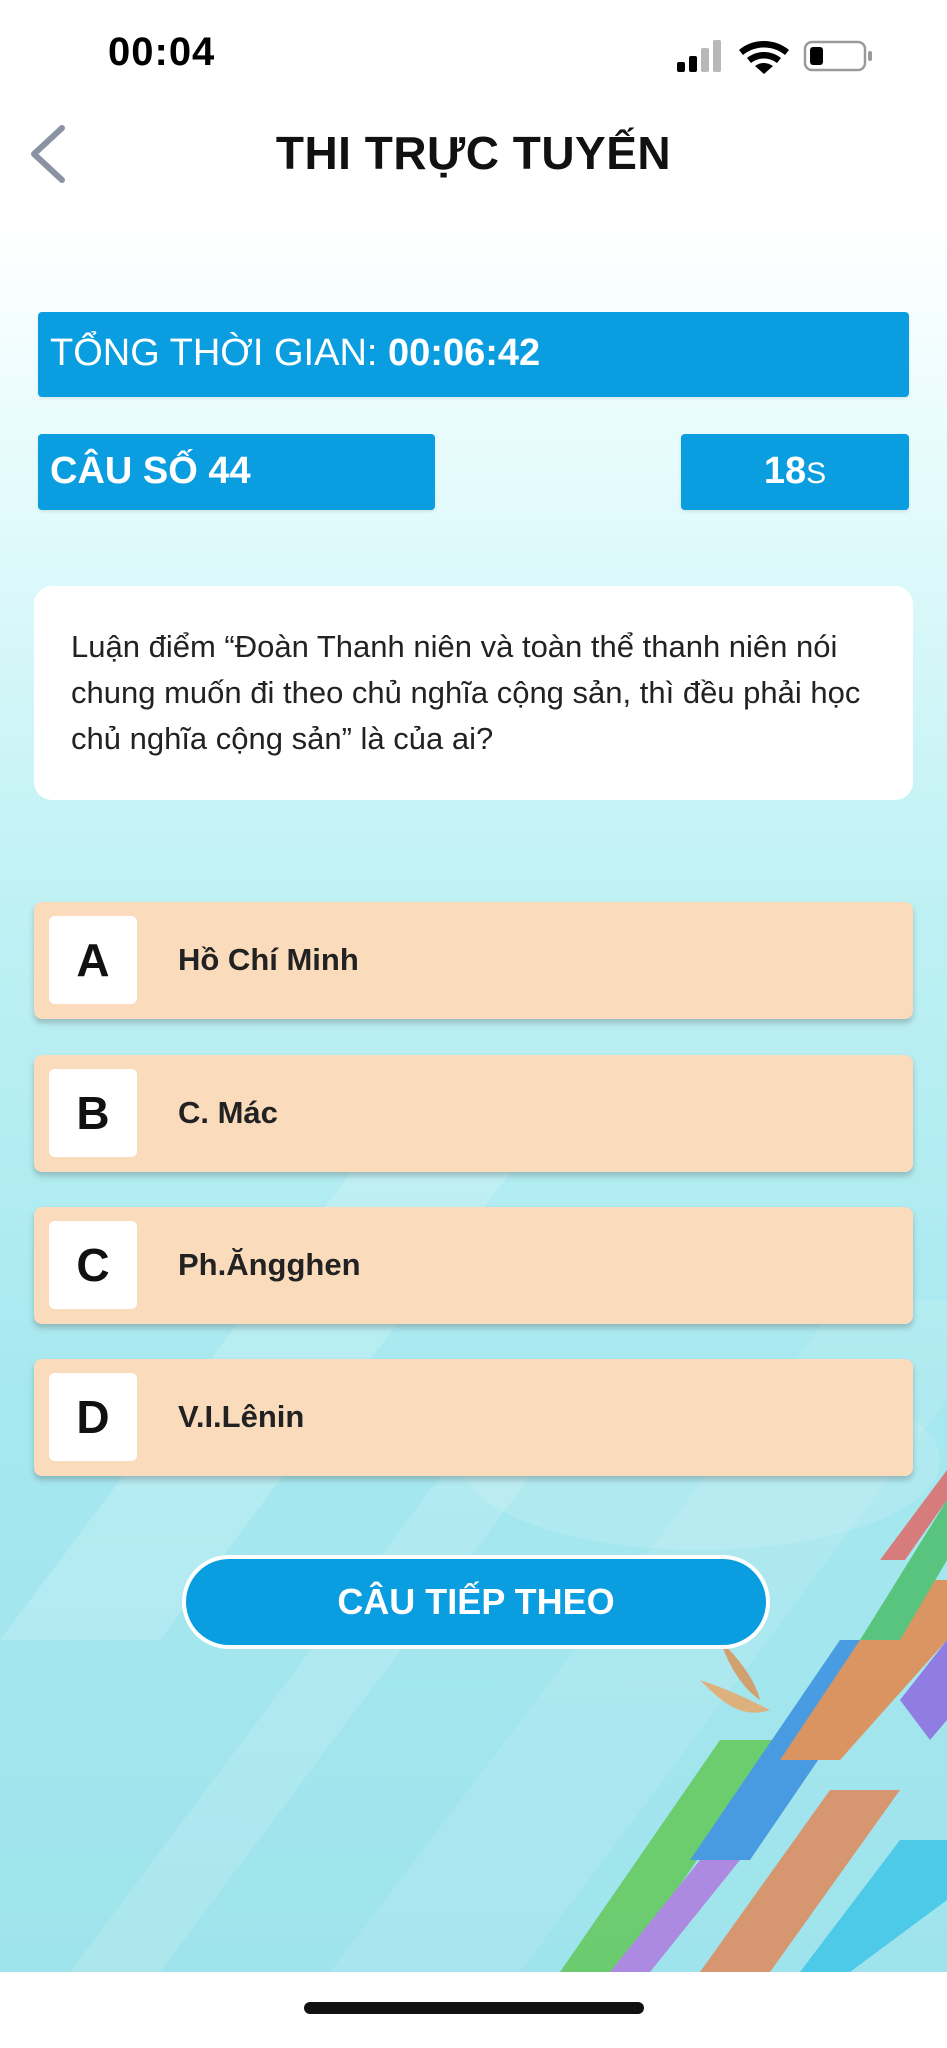 This screenshot has width=947, height=2048. I want to click on answer-option-d: D V.I.Lênin, so click(473, 1417).